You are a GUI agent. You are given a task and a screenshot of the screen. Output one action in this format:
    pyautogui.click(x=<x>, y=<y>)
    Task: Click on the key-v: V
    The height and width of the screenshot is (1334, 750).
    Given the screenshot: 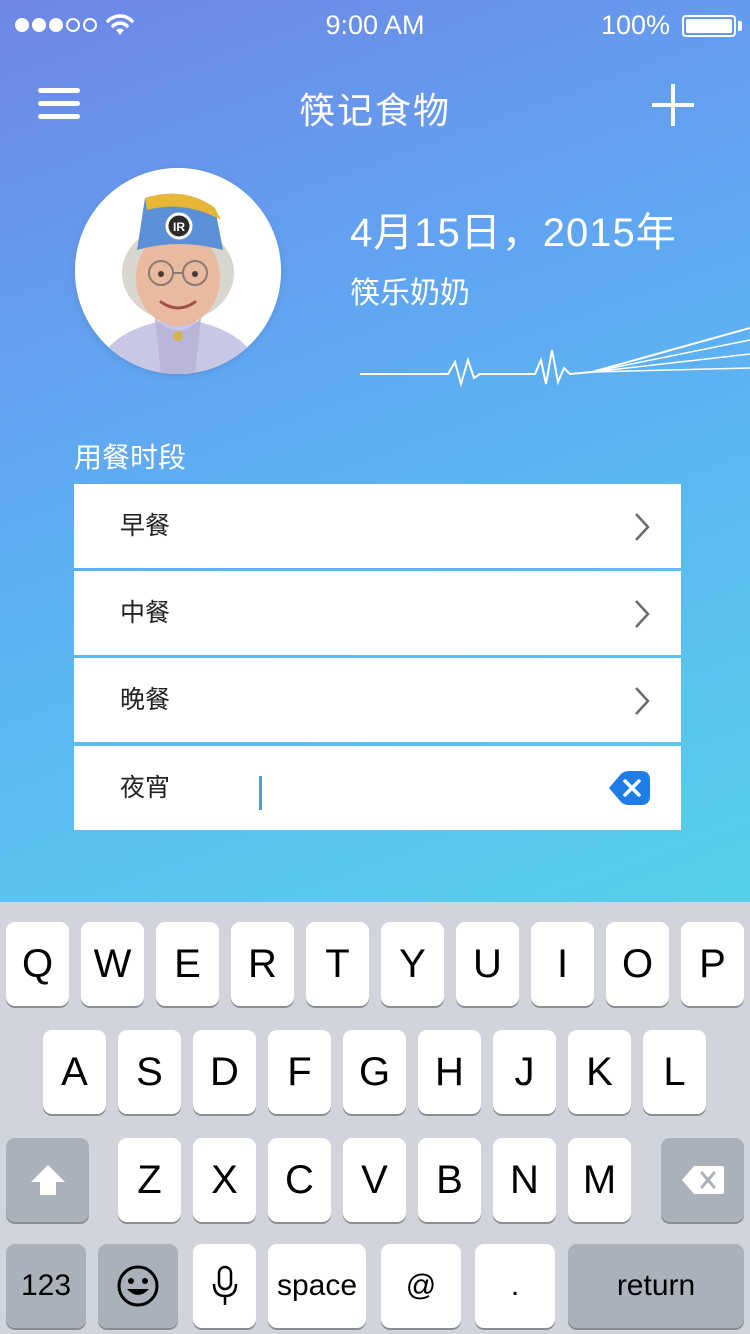 What is the action you would take?
    pyautogui.click(x=374, y=1180)
    